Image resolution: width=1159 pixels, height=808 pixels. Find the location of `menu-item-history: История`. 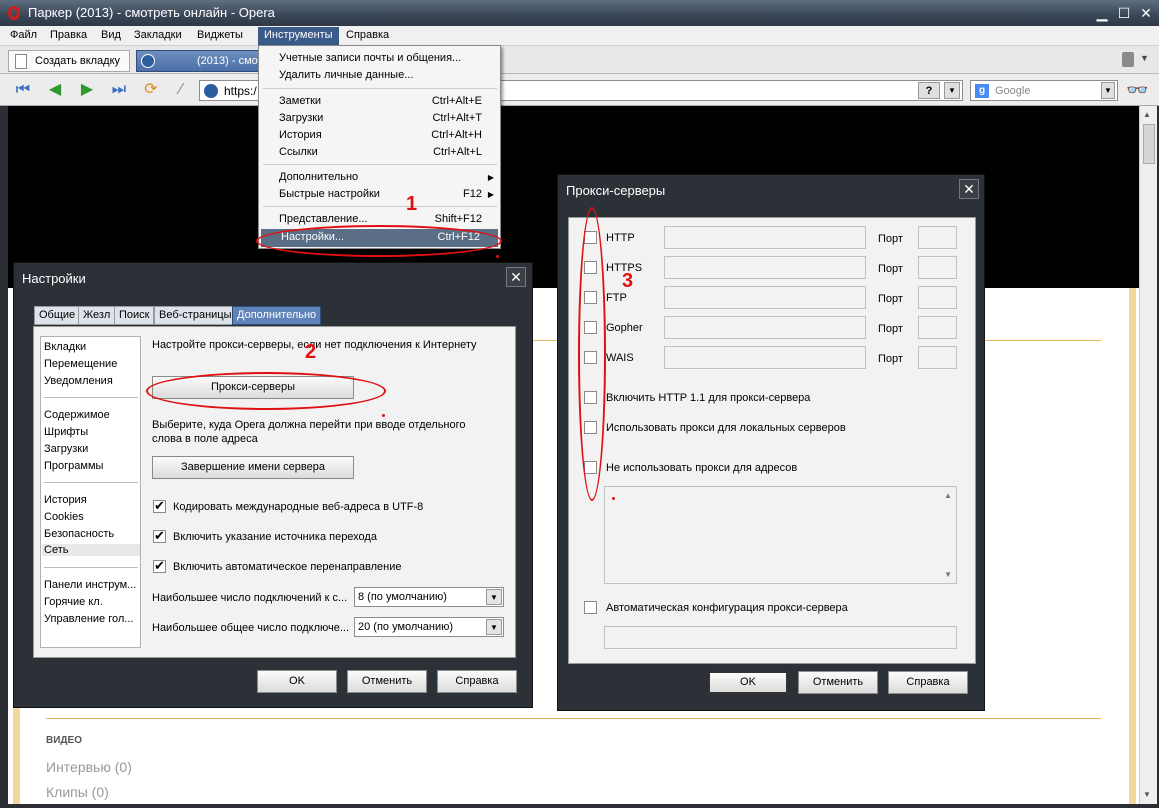

menu-item-history: История is located at coordinates (300, 135).